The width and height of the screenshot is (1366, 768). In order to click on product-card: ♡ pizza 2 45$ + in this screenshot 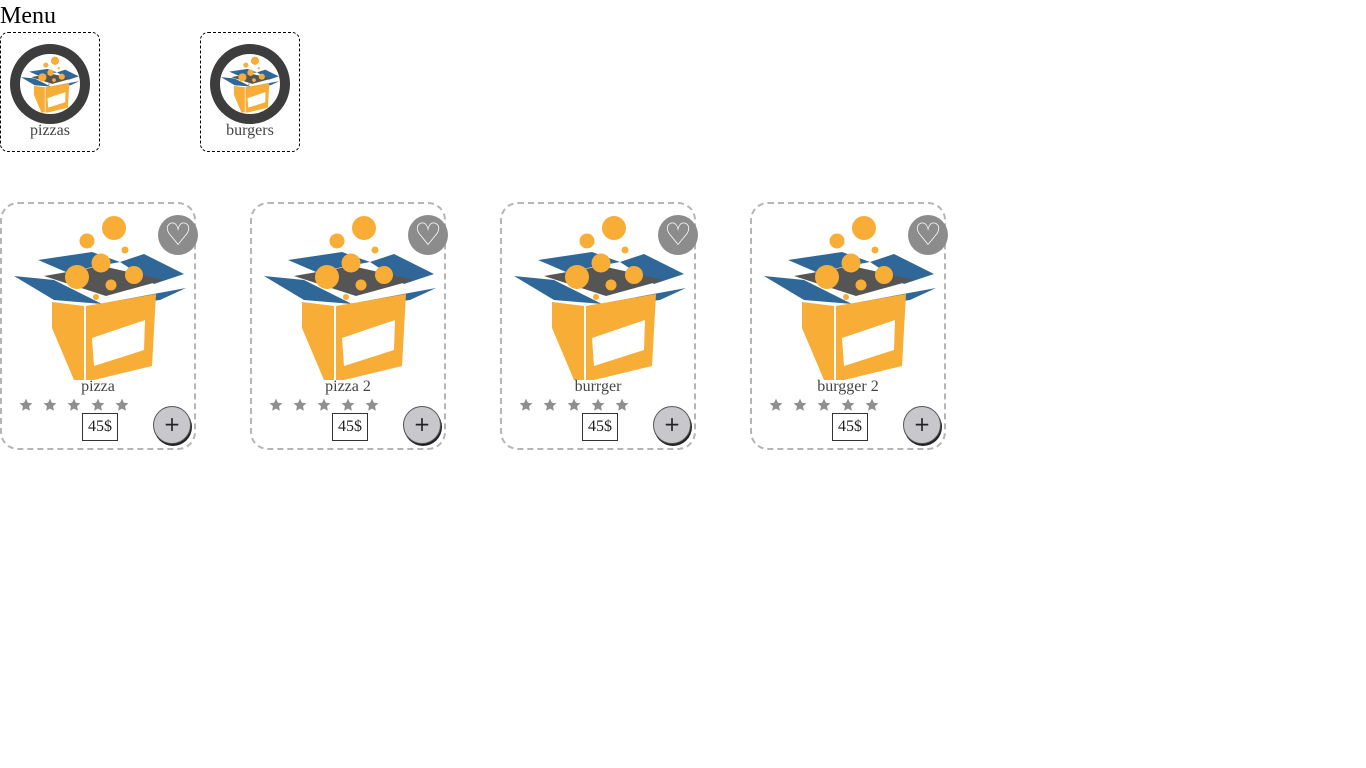, I will do `click(349, 326)`.